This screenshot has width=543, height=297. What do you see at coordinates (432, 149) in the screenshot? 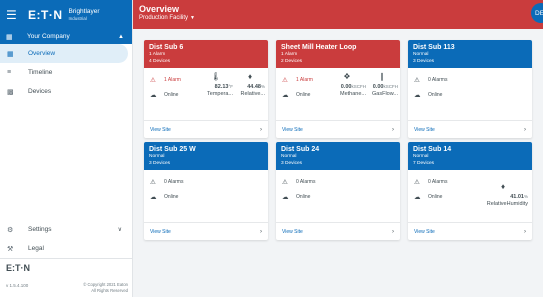
I see `site-name: Dist Sub 14` at bounding box center [432, 149].